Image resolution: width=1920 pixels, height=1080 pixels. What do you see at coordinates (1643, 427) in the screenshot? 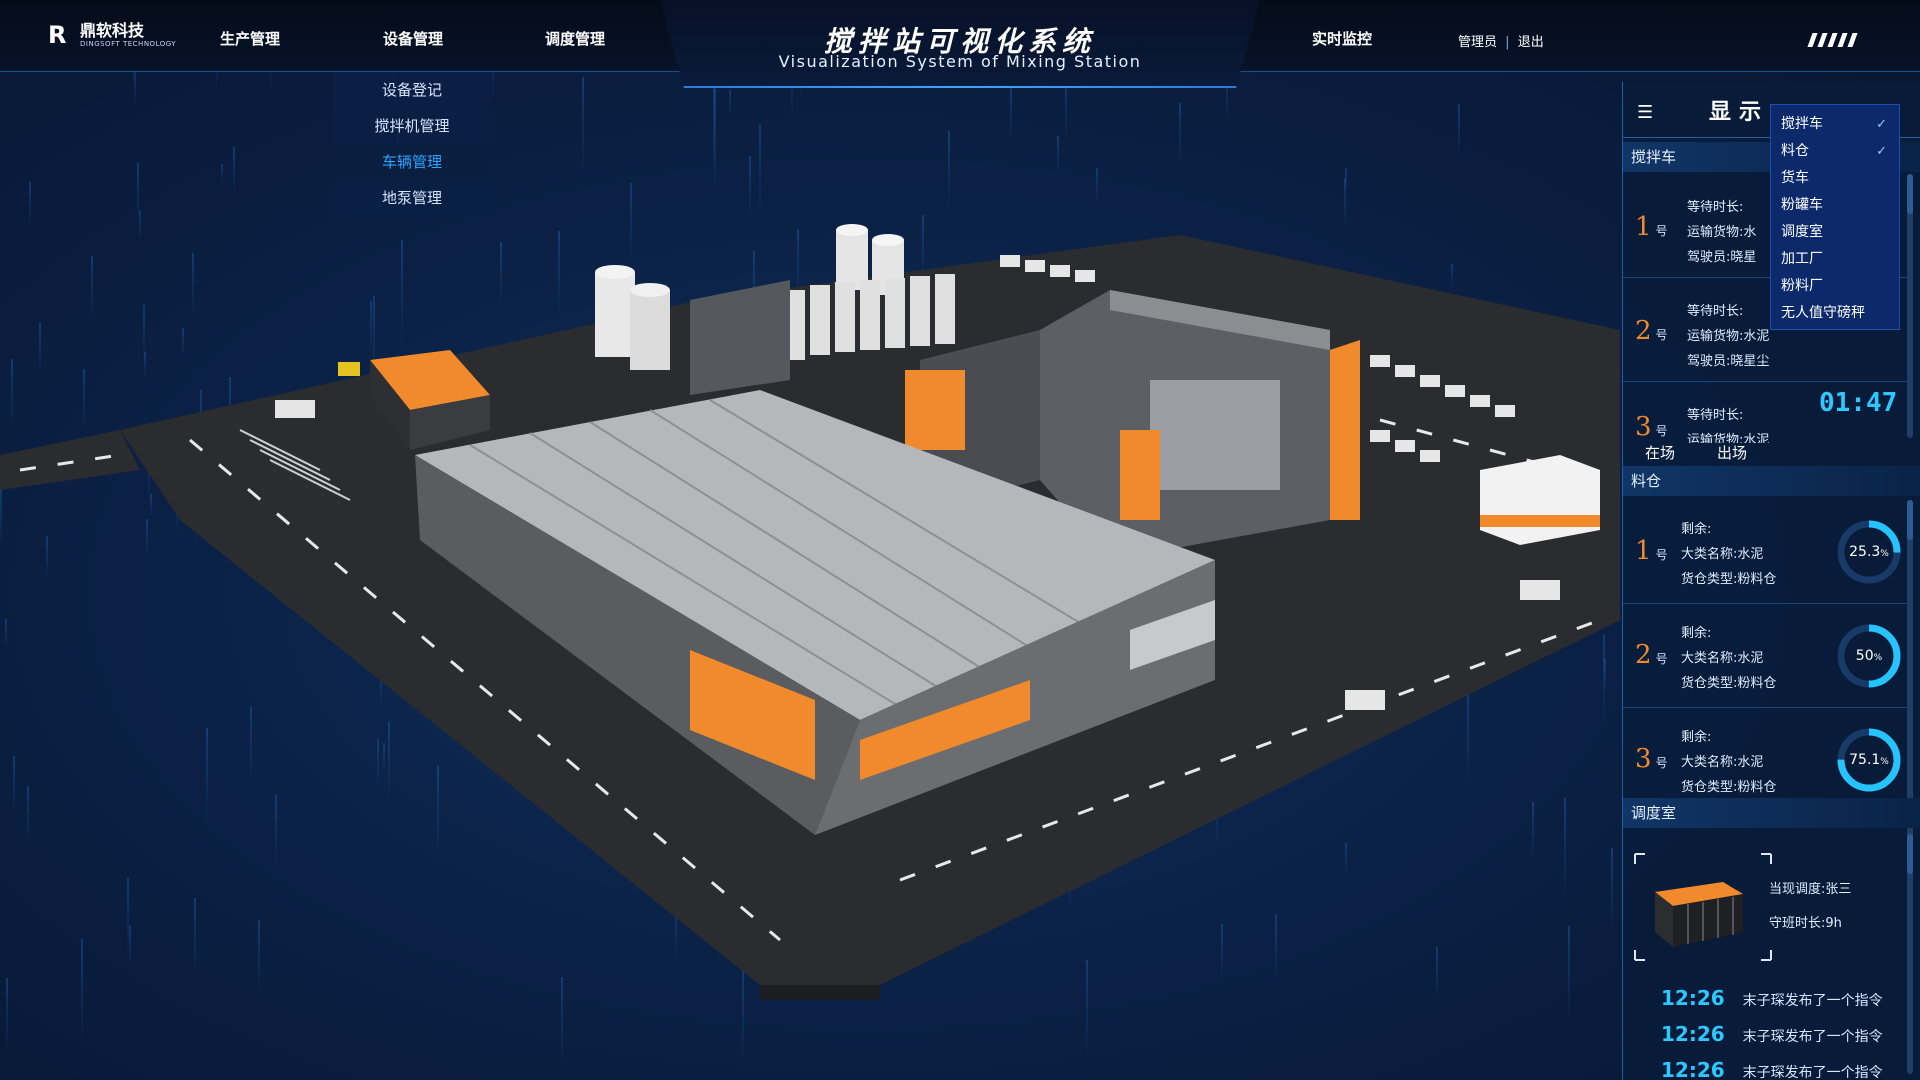
I see `mixer-number: 3` at bounding box center [1643, 427].